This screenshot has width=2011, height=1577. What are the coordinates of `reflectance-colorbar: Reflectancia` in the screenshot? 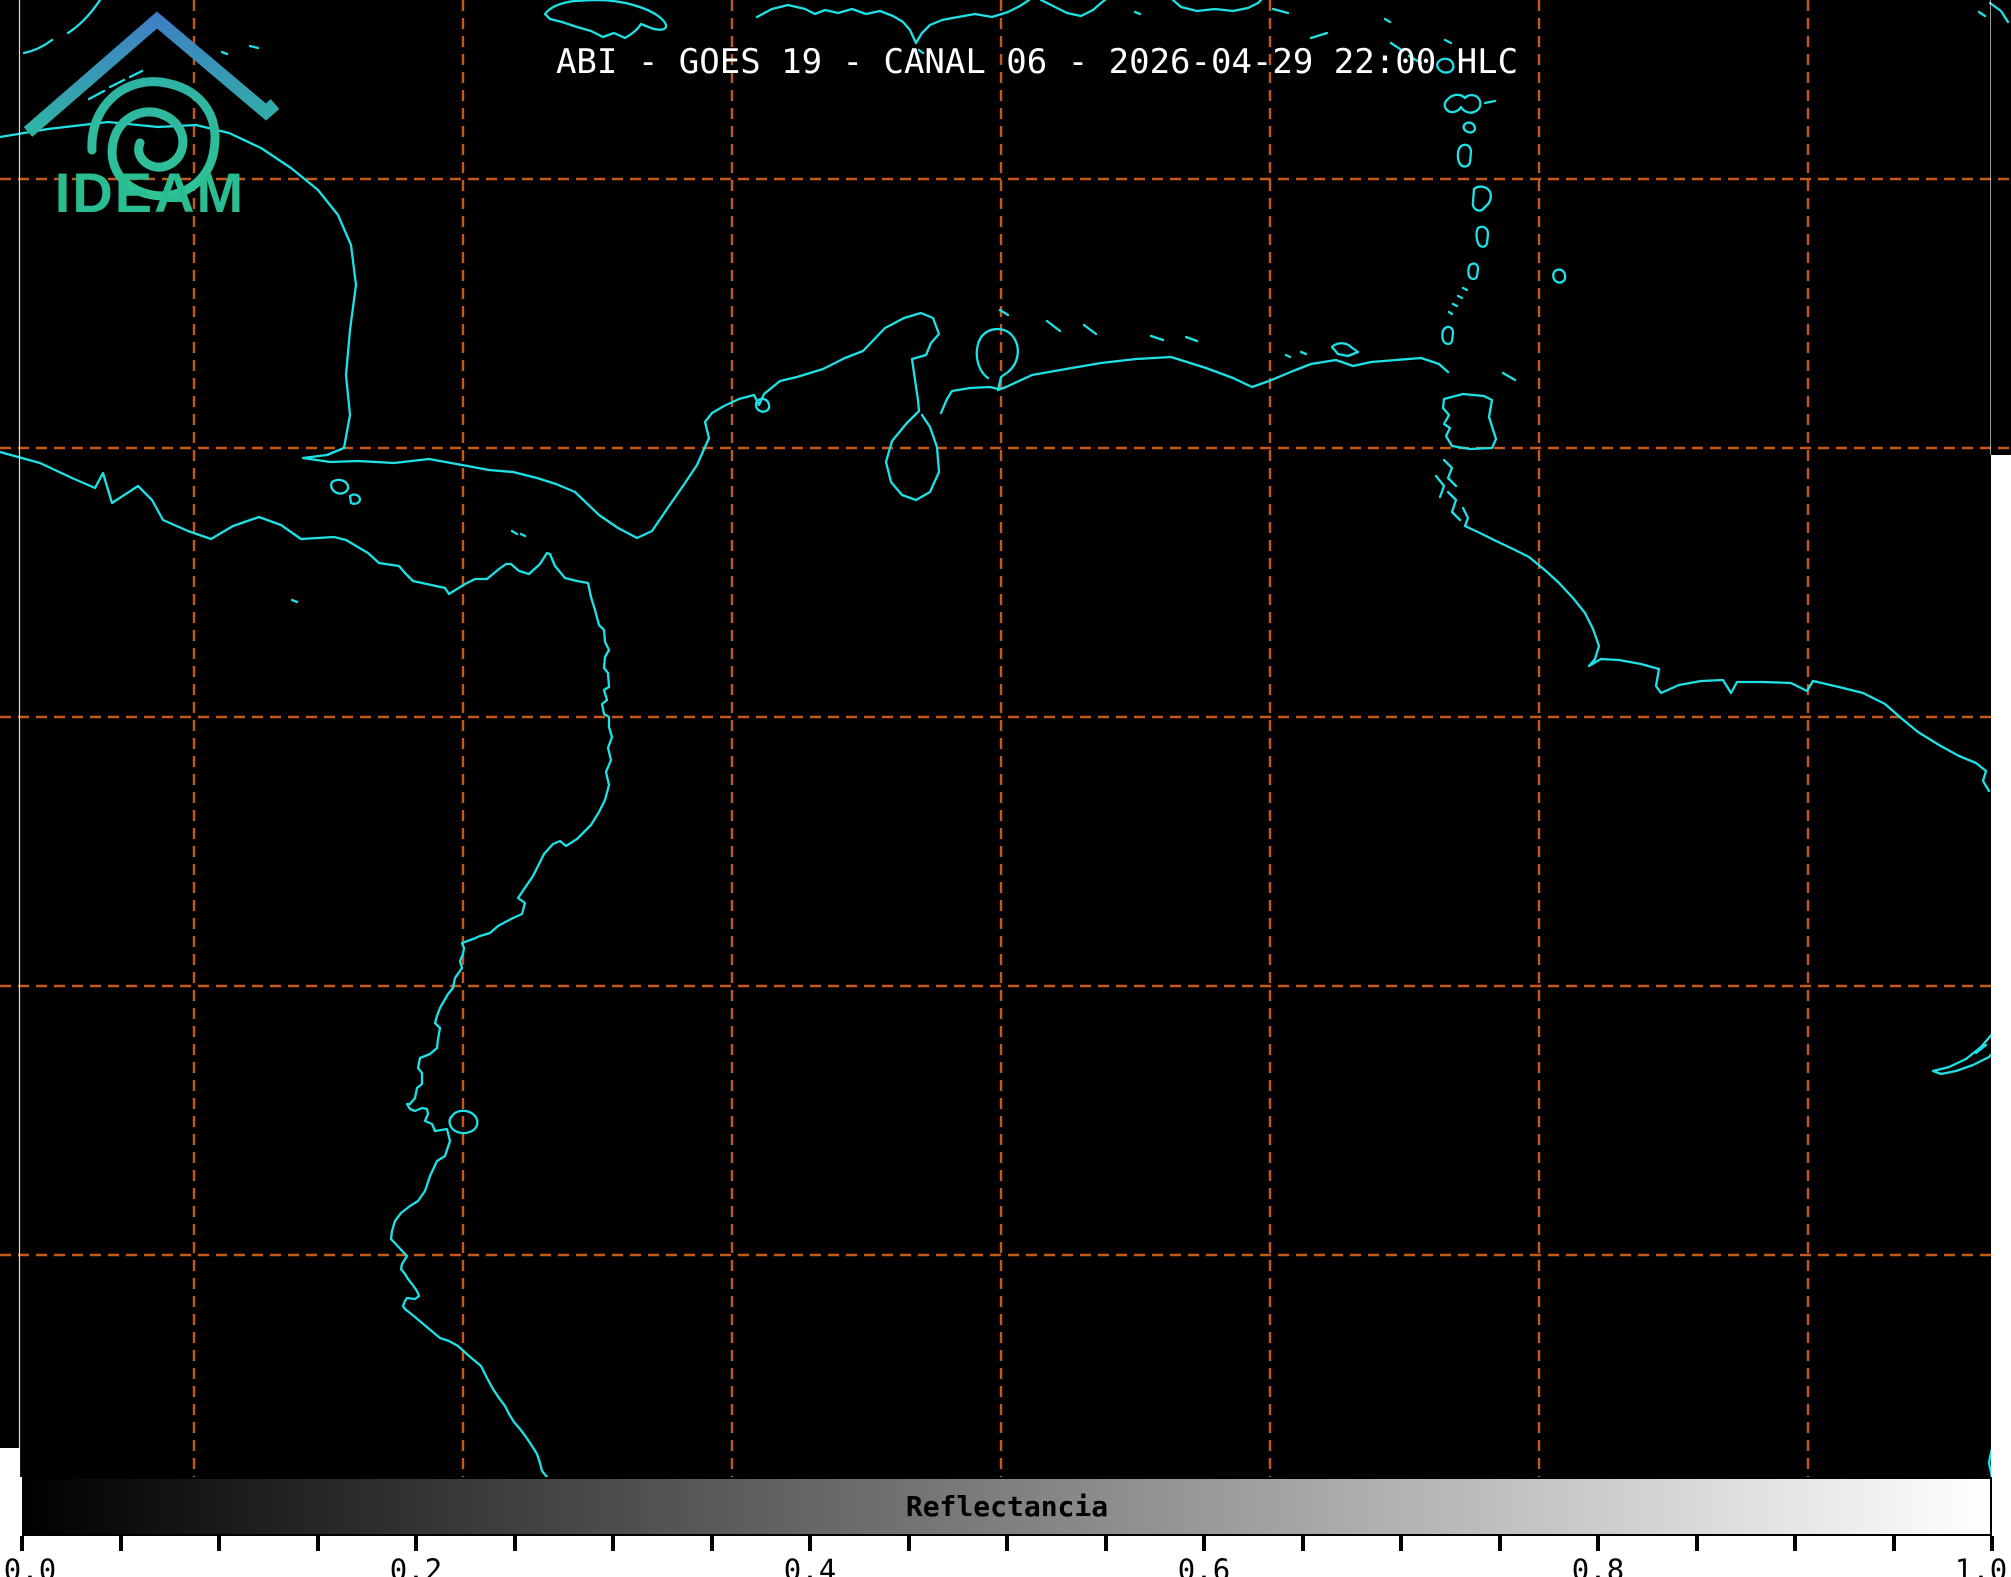 It's located at (1007, 1506).